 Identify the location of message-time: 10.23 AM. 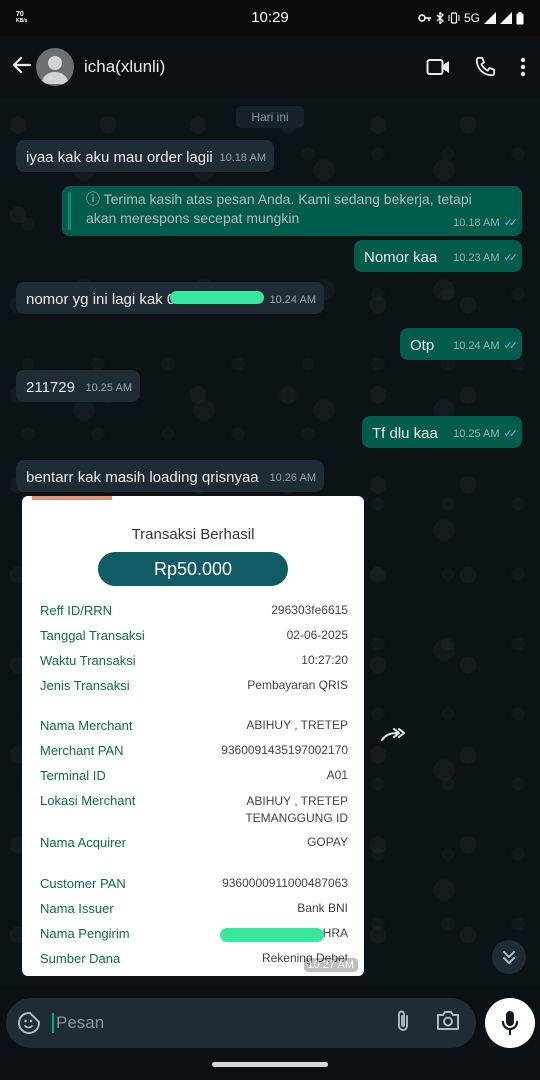
(476, 258).